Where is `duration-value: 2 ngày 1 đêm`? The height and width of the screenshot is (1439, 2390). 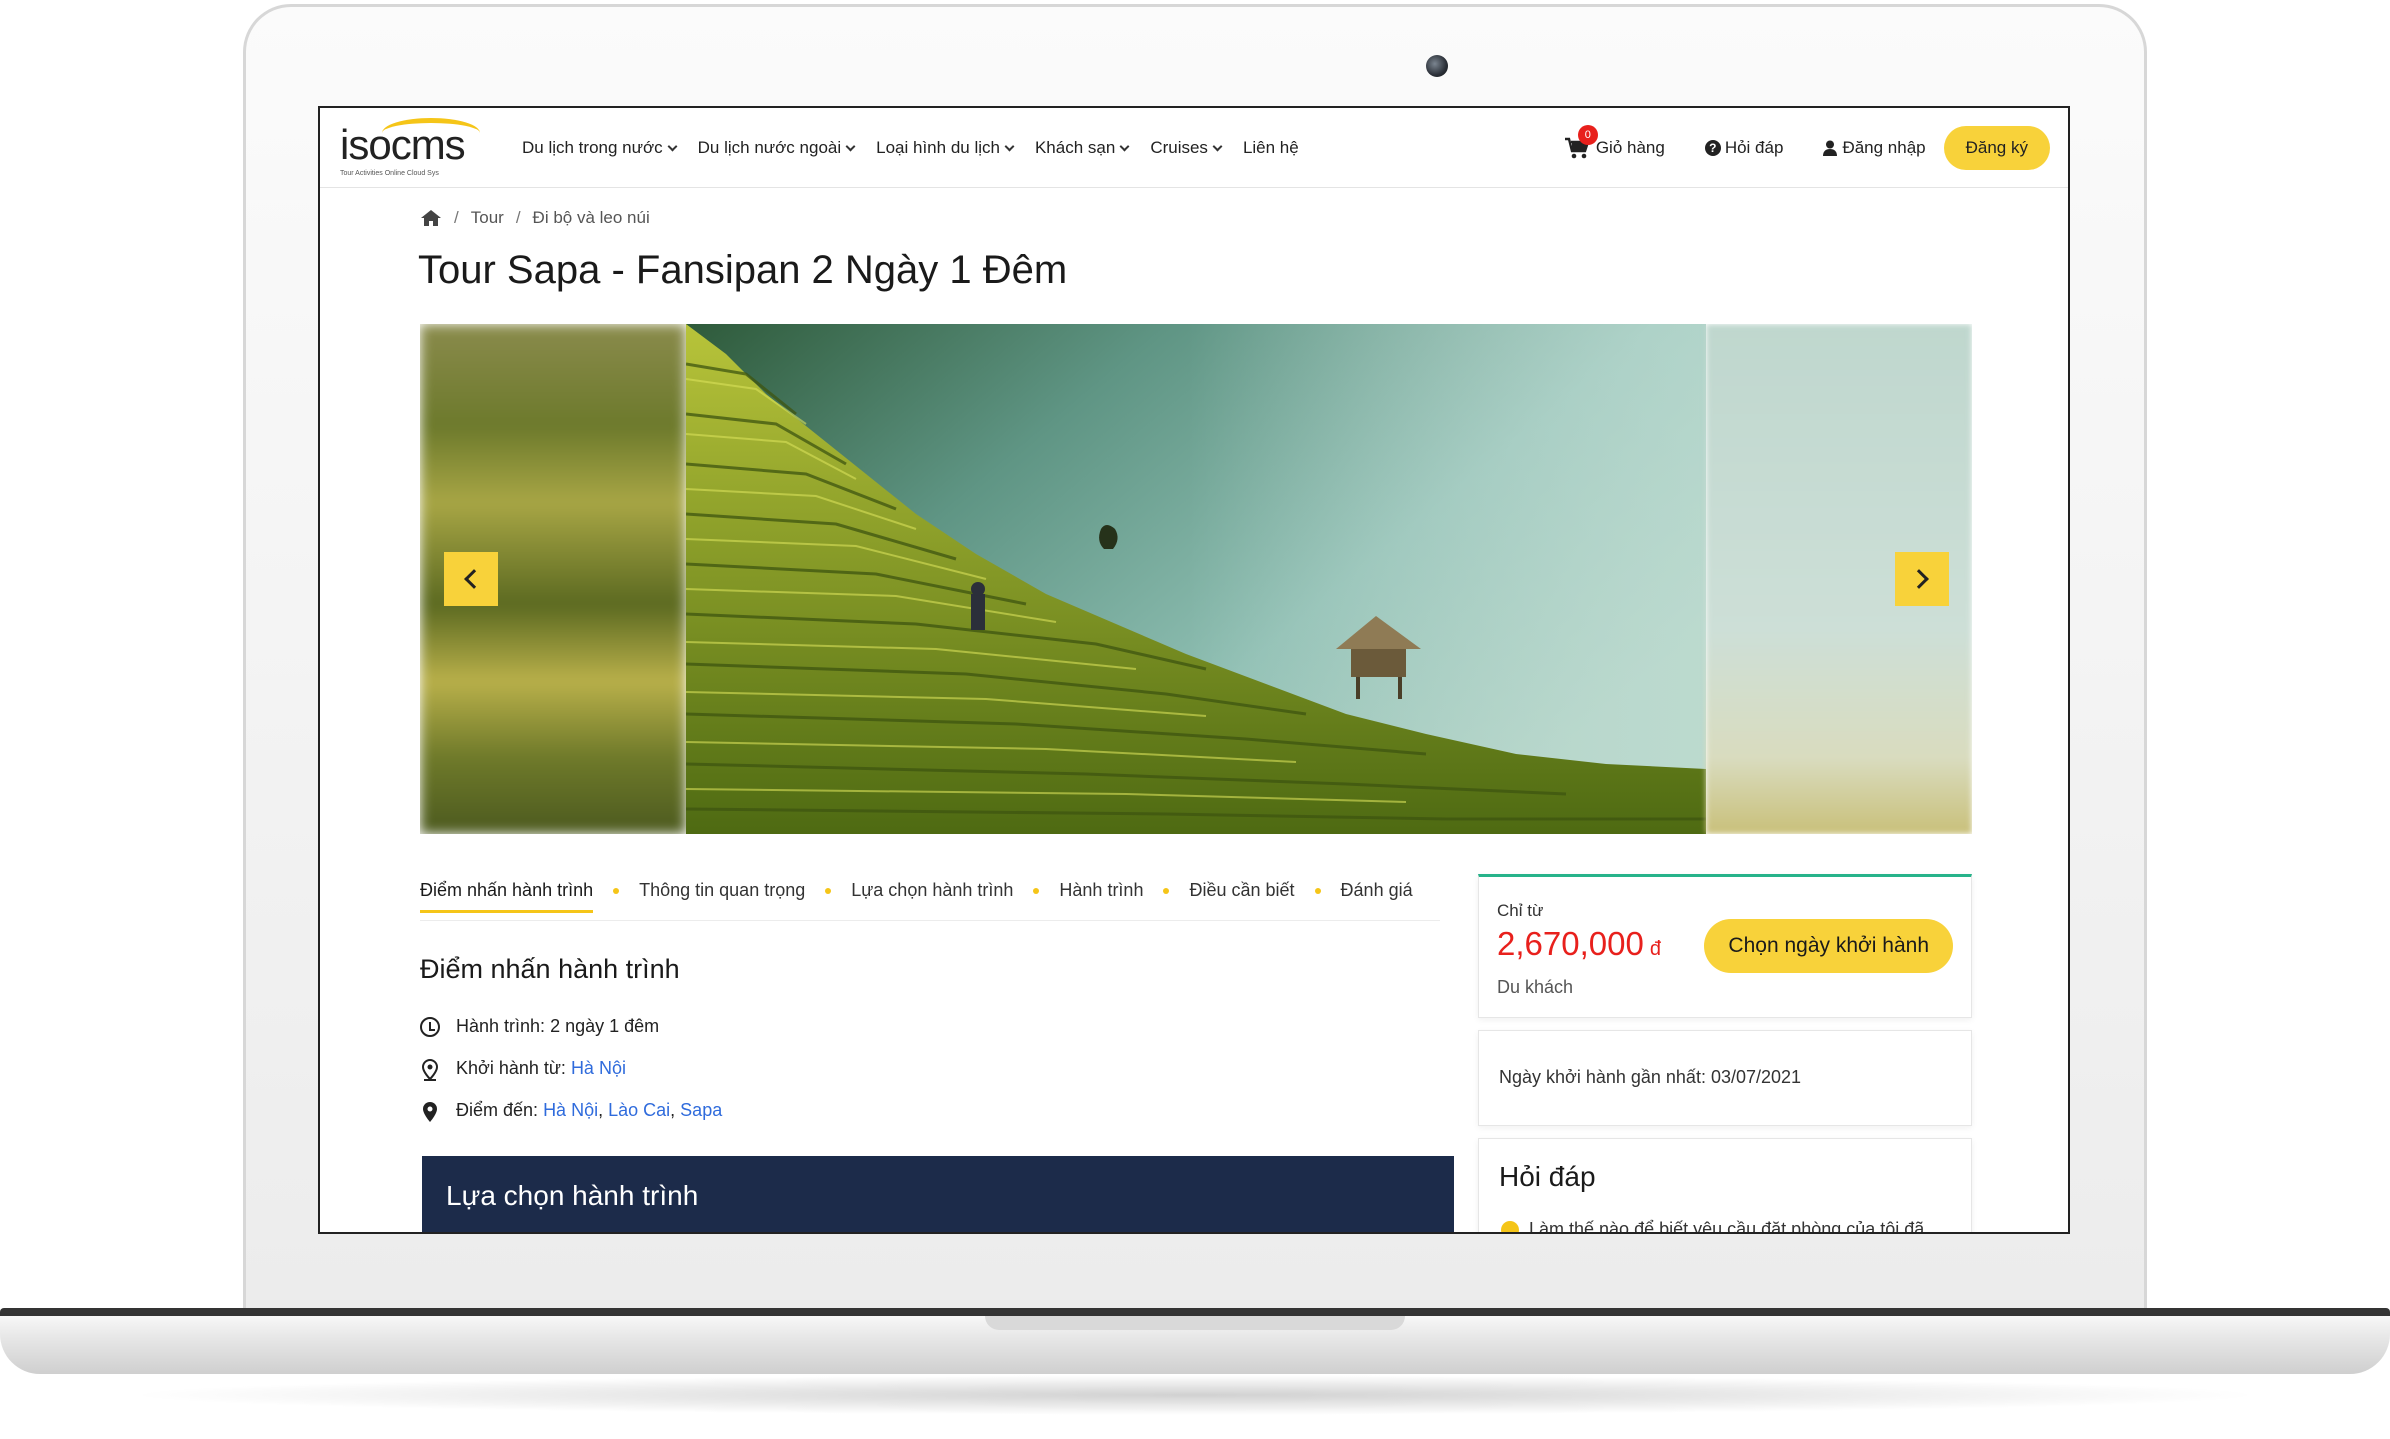
duration-value: 2 ngày 1 đêm is located at coordinates (605, 1026).